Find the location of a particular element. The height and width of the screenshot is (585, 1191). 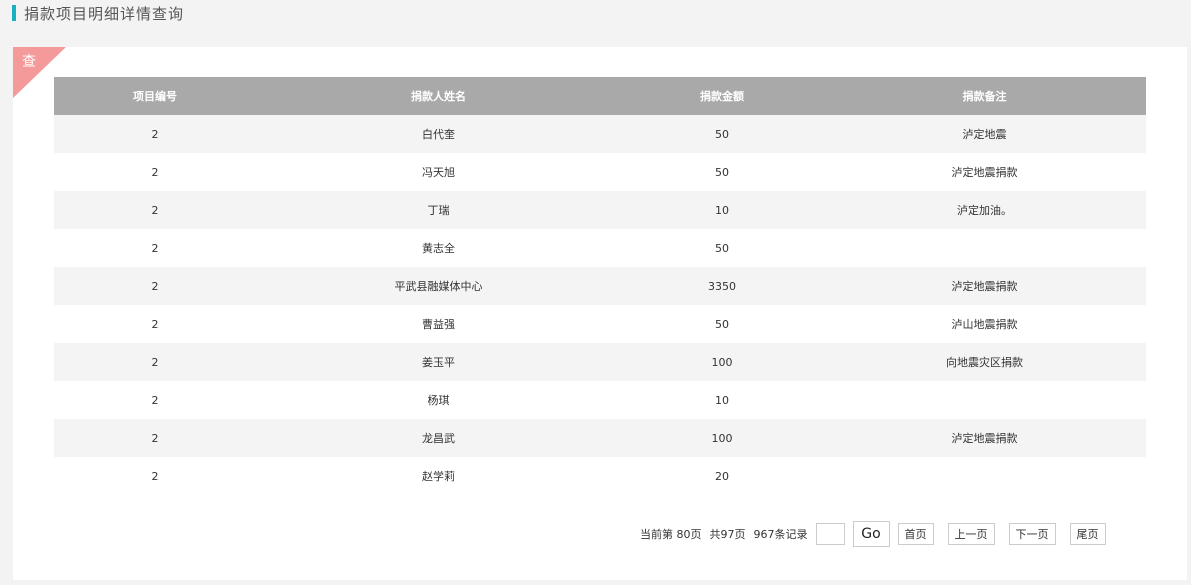

table-row: 2 龙昌武 100 泸定地震捐款 is located at coordinates (600, 438).